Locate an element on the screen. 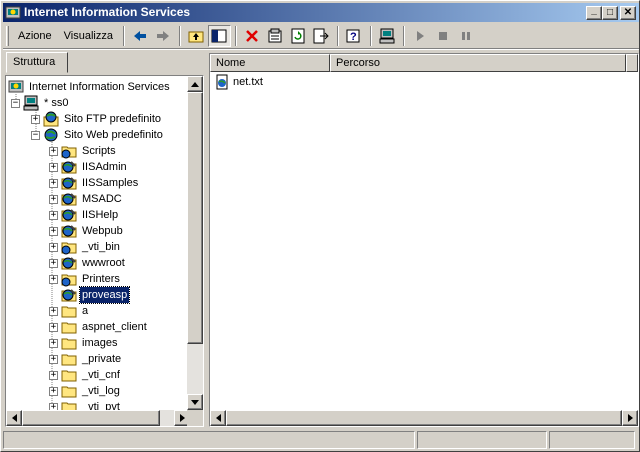 Image resolution: width=640 pixels, height=452 pixels. tree-horizontal-scrollbar is located at coordinates (98, 418).